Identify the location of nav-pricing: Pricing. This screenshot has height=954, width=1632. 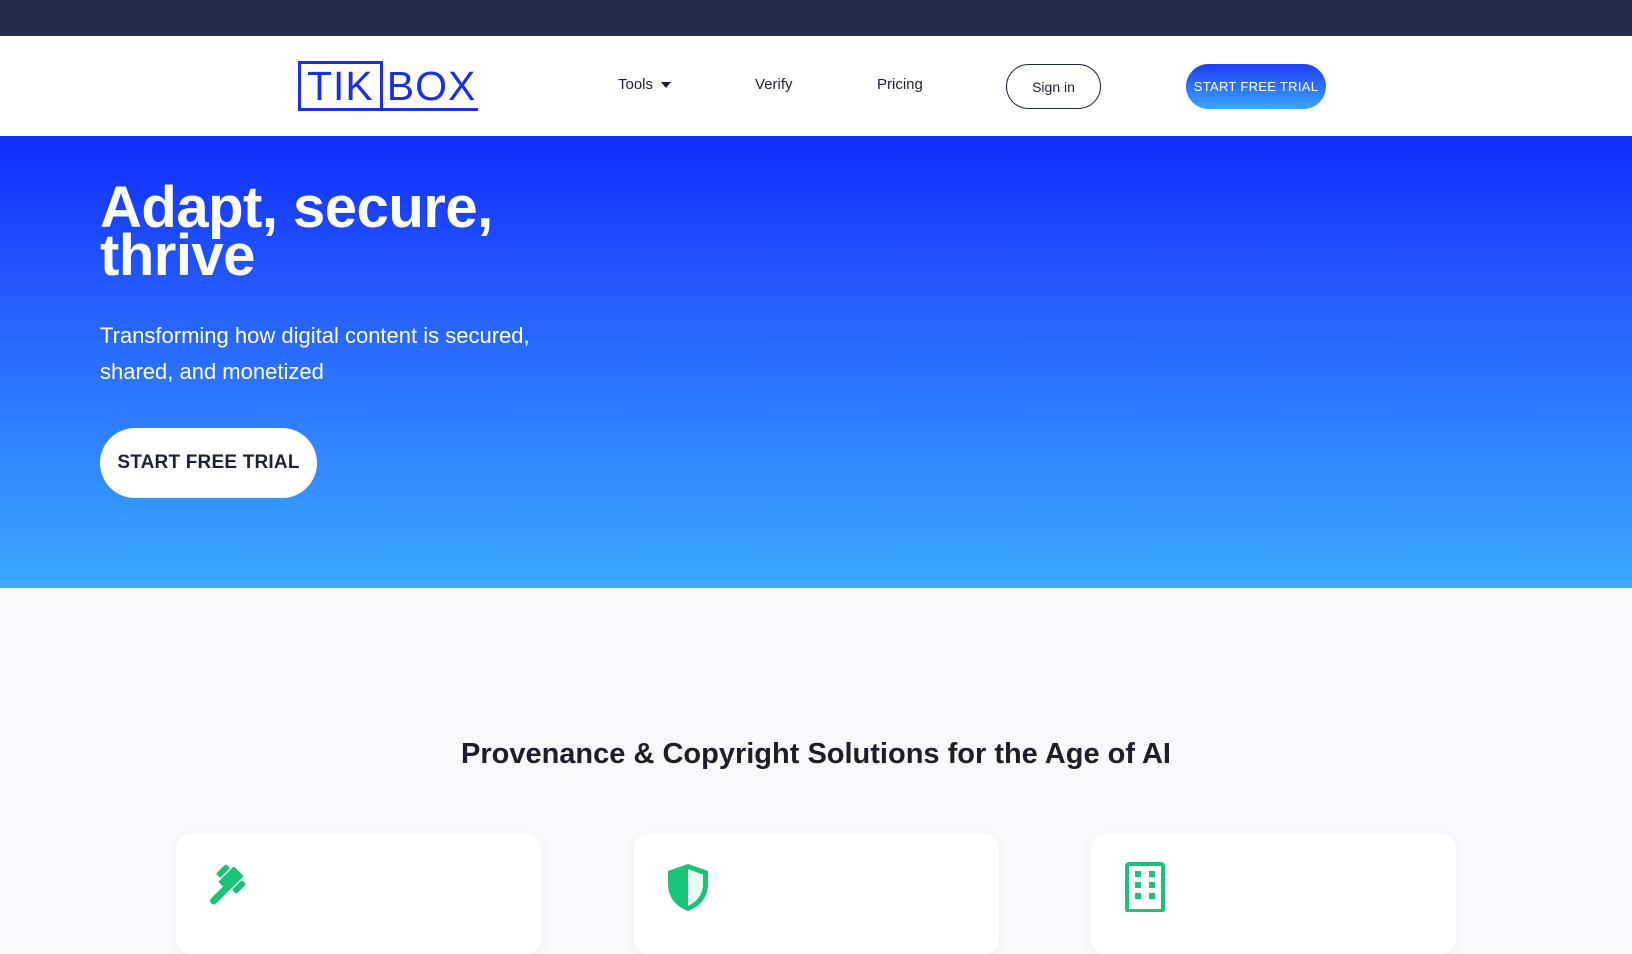
(900, 84).